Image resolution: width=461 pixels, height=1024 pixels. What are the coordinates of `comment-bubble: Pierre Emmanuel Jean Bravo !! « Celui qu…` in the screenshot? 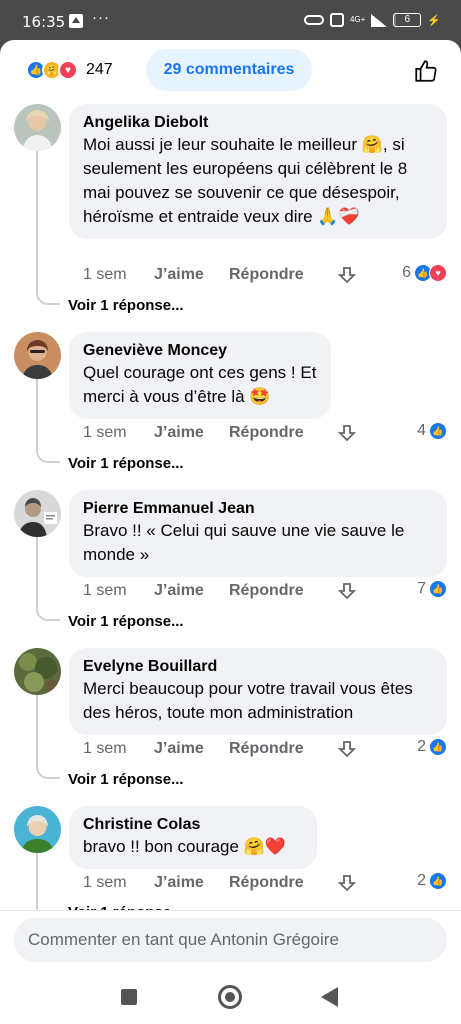 It's located at (258, 533).